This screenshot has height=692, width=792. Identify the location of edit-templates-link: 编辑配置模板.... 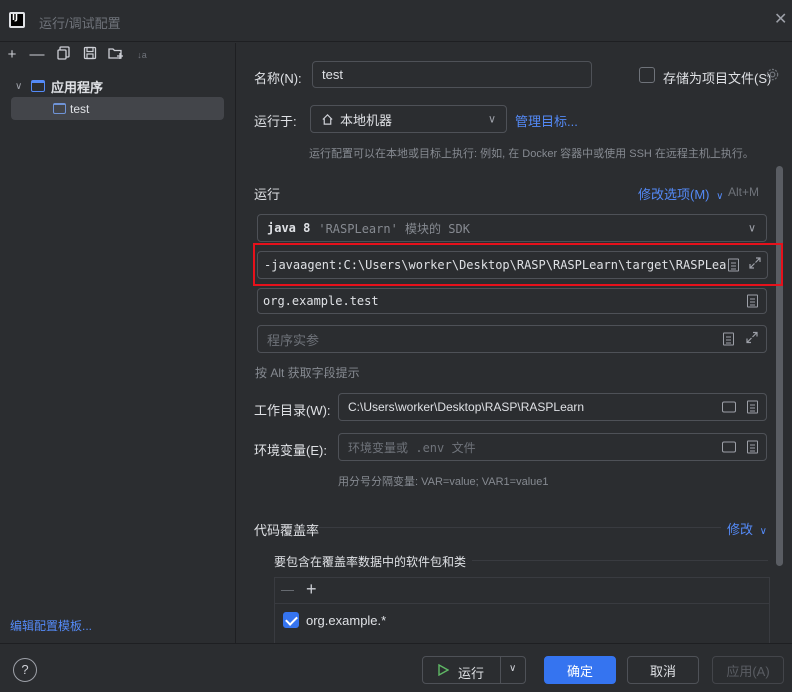
(51, 625).